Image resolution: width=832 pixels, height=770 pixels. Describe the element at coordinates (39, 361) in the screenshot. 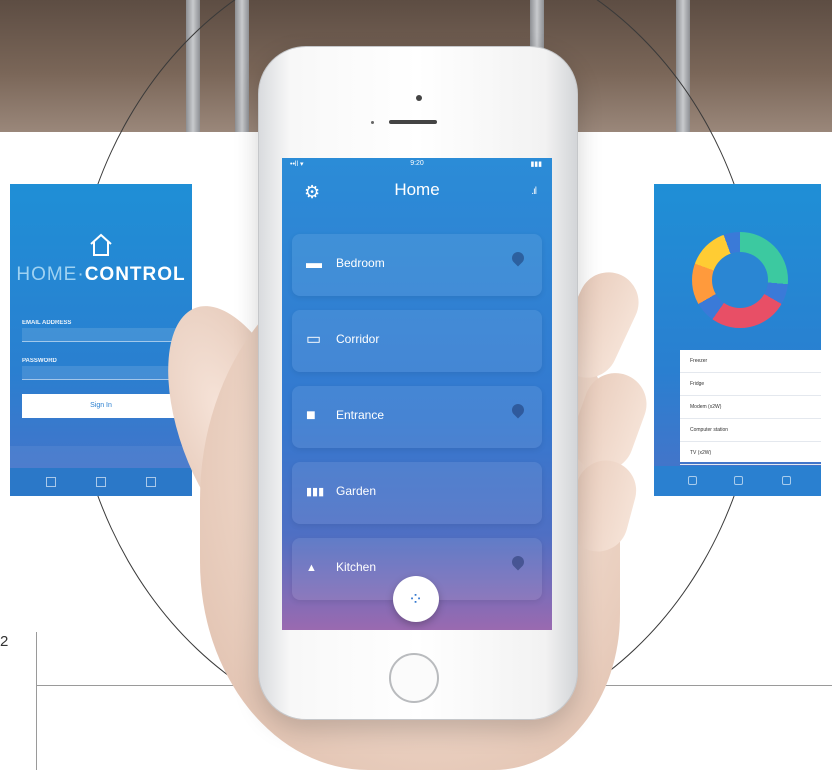

I see `password-label: PASSWORD` at that location.